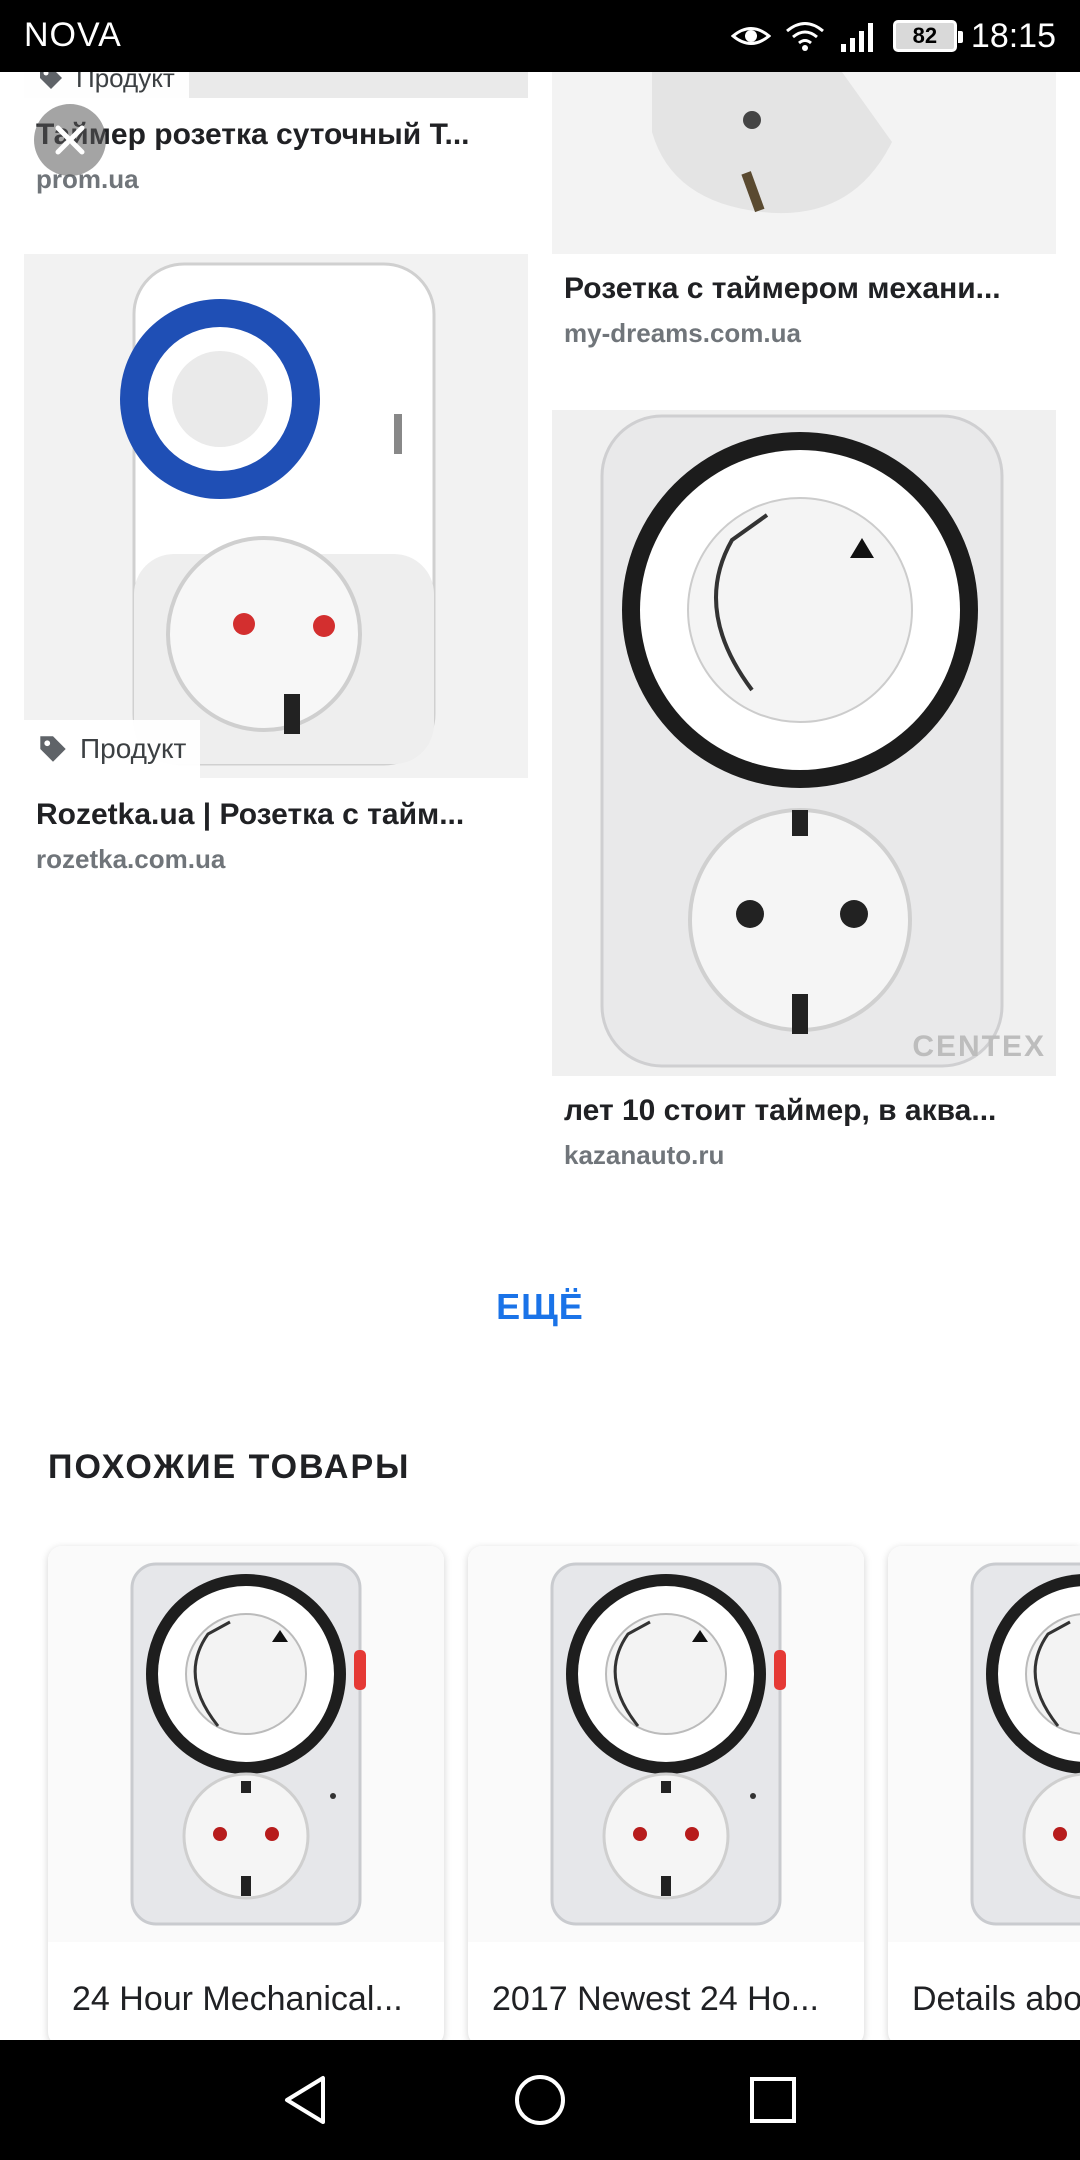 The width and height of the screenshot is (1080, 2160). Describe the element at coordinates (1013, 35) in the screenshot. I see `clock: 18:15` at that location.